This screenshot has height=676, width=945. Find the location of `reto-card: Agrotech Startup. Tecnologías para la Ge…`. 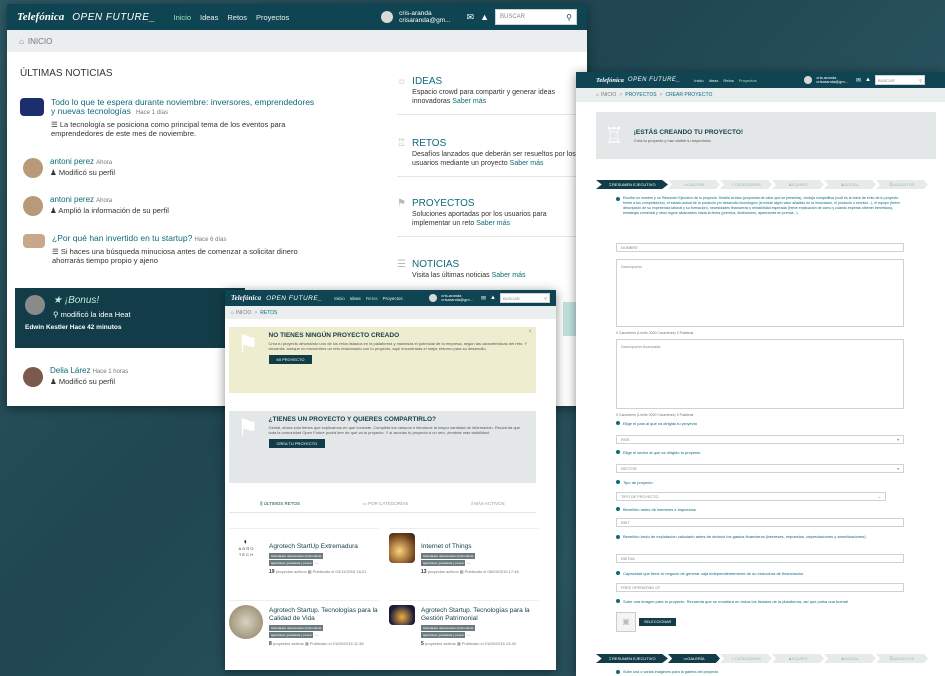

reto-card: Agrotech Startup. Tecnologías para la Ge… is located at coordinates (464, 633).